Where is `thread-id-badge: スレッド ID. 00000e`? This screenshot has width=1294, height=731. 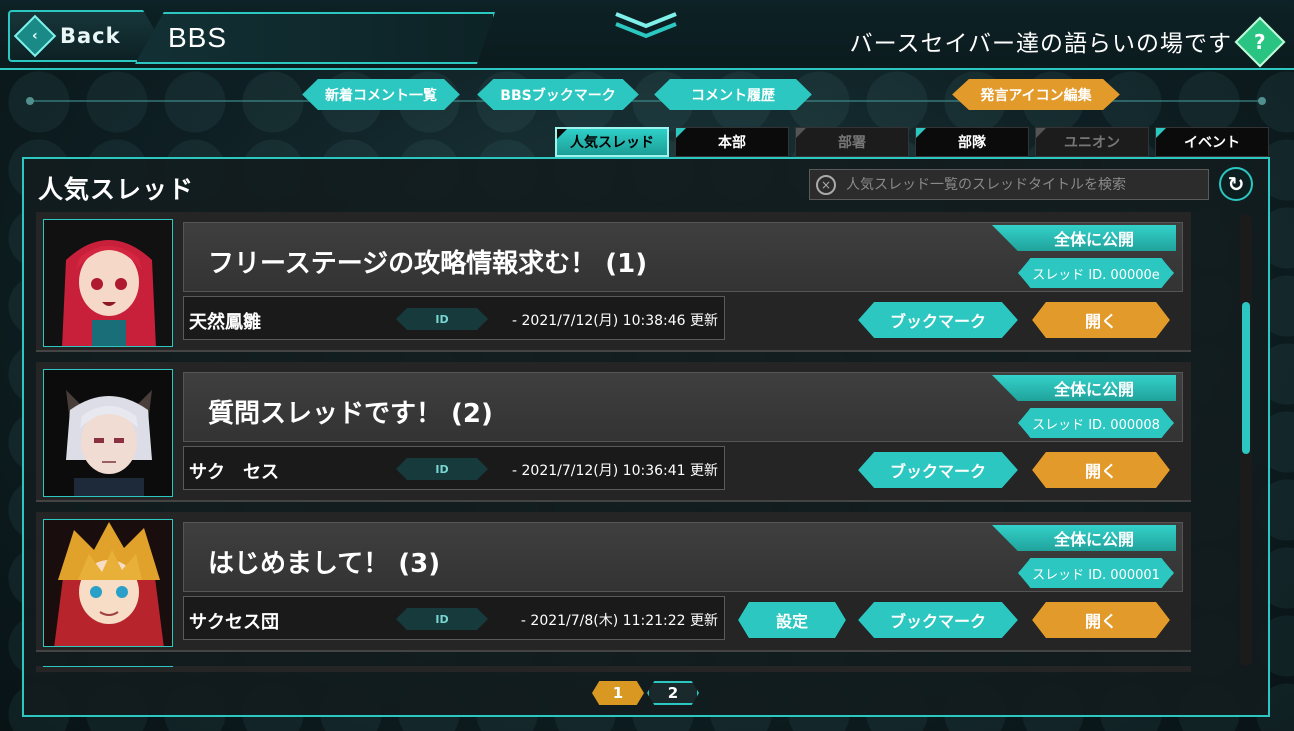
thread-id-badge: スレッド ID. 00000e is located at coordinates (1096, 273).